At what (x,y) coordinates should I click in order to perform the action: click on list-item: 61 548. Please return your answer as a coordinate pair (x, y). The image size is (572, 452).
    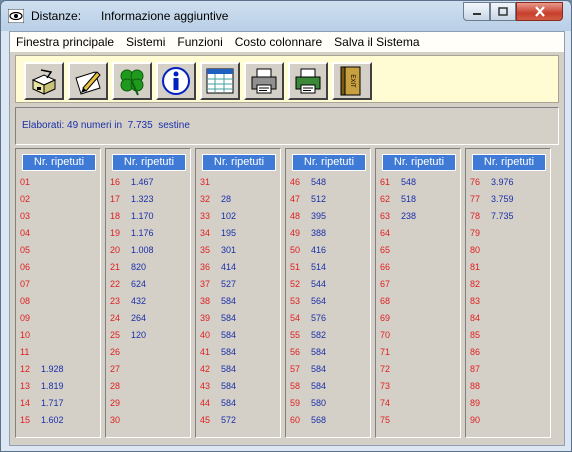
    Looking at the image, I should click on (419, 183).